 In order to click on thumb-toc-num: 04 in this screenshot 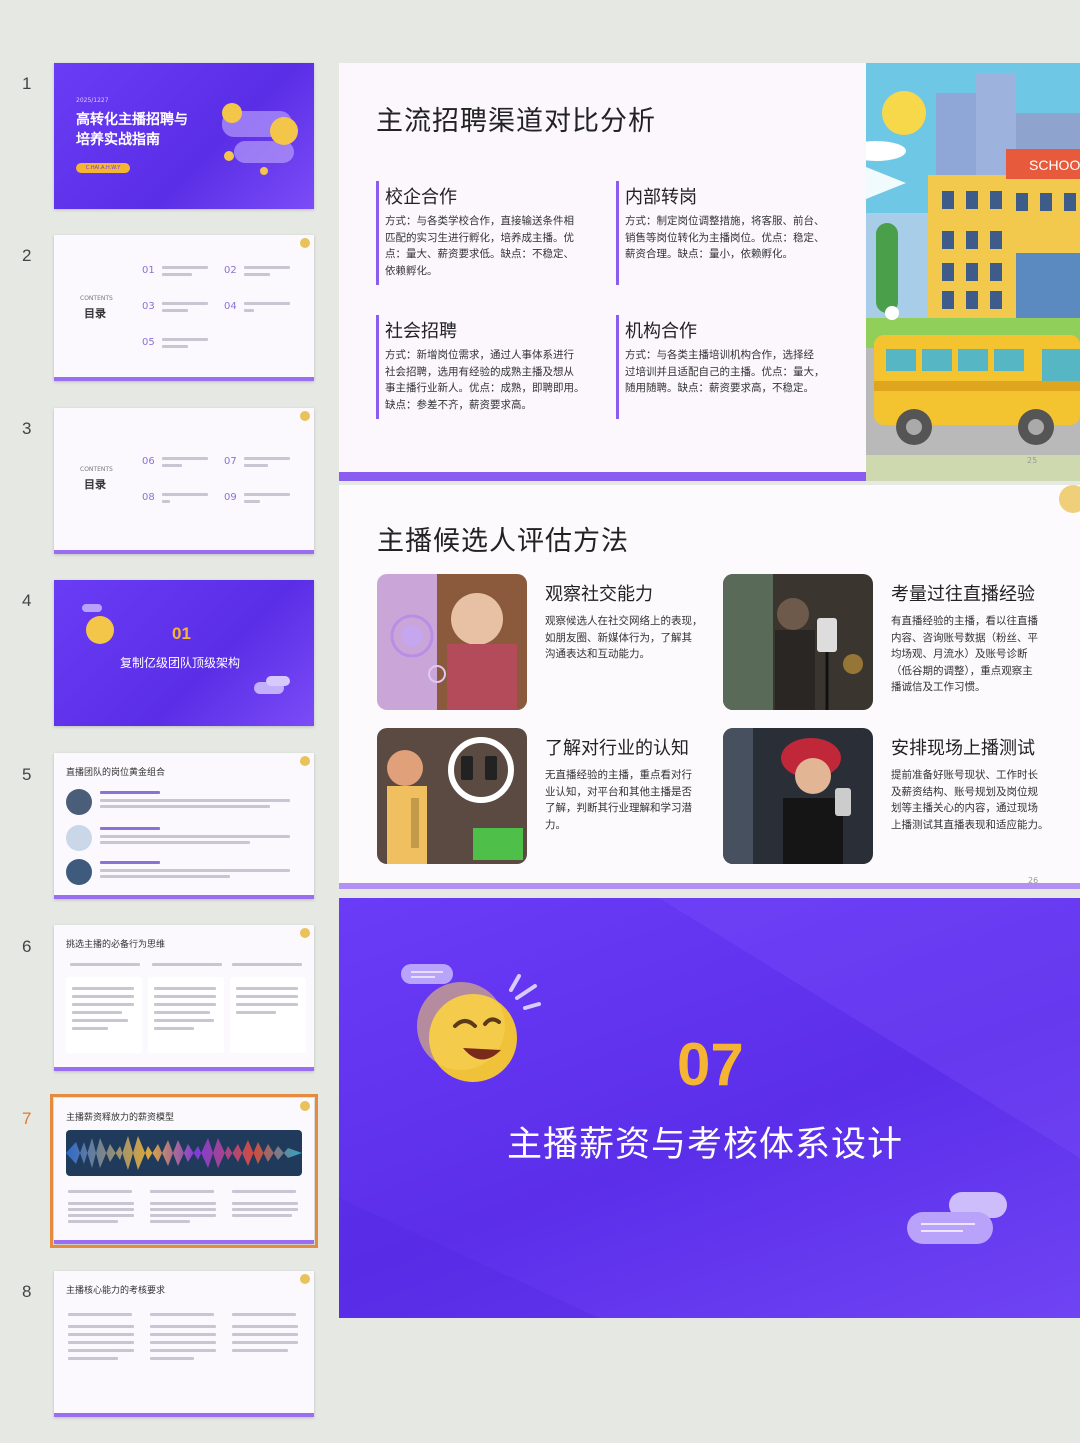, I will do `click(230, 306)`.